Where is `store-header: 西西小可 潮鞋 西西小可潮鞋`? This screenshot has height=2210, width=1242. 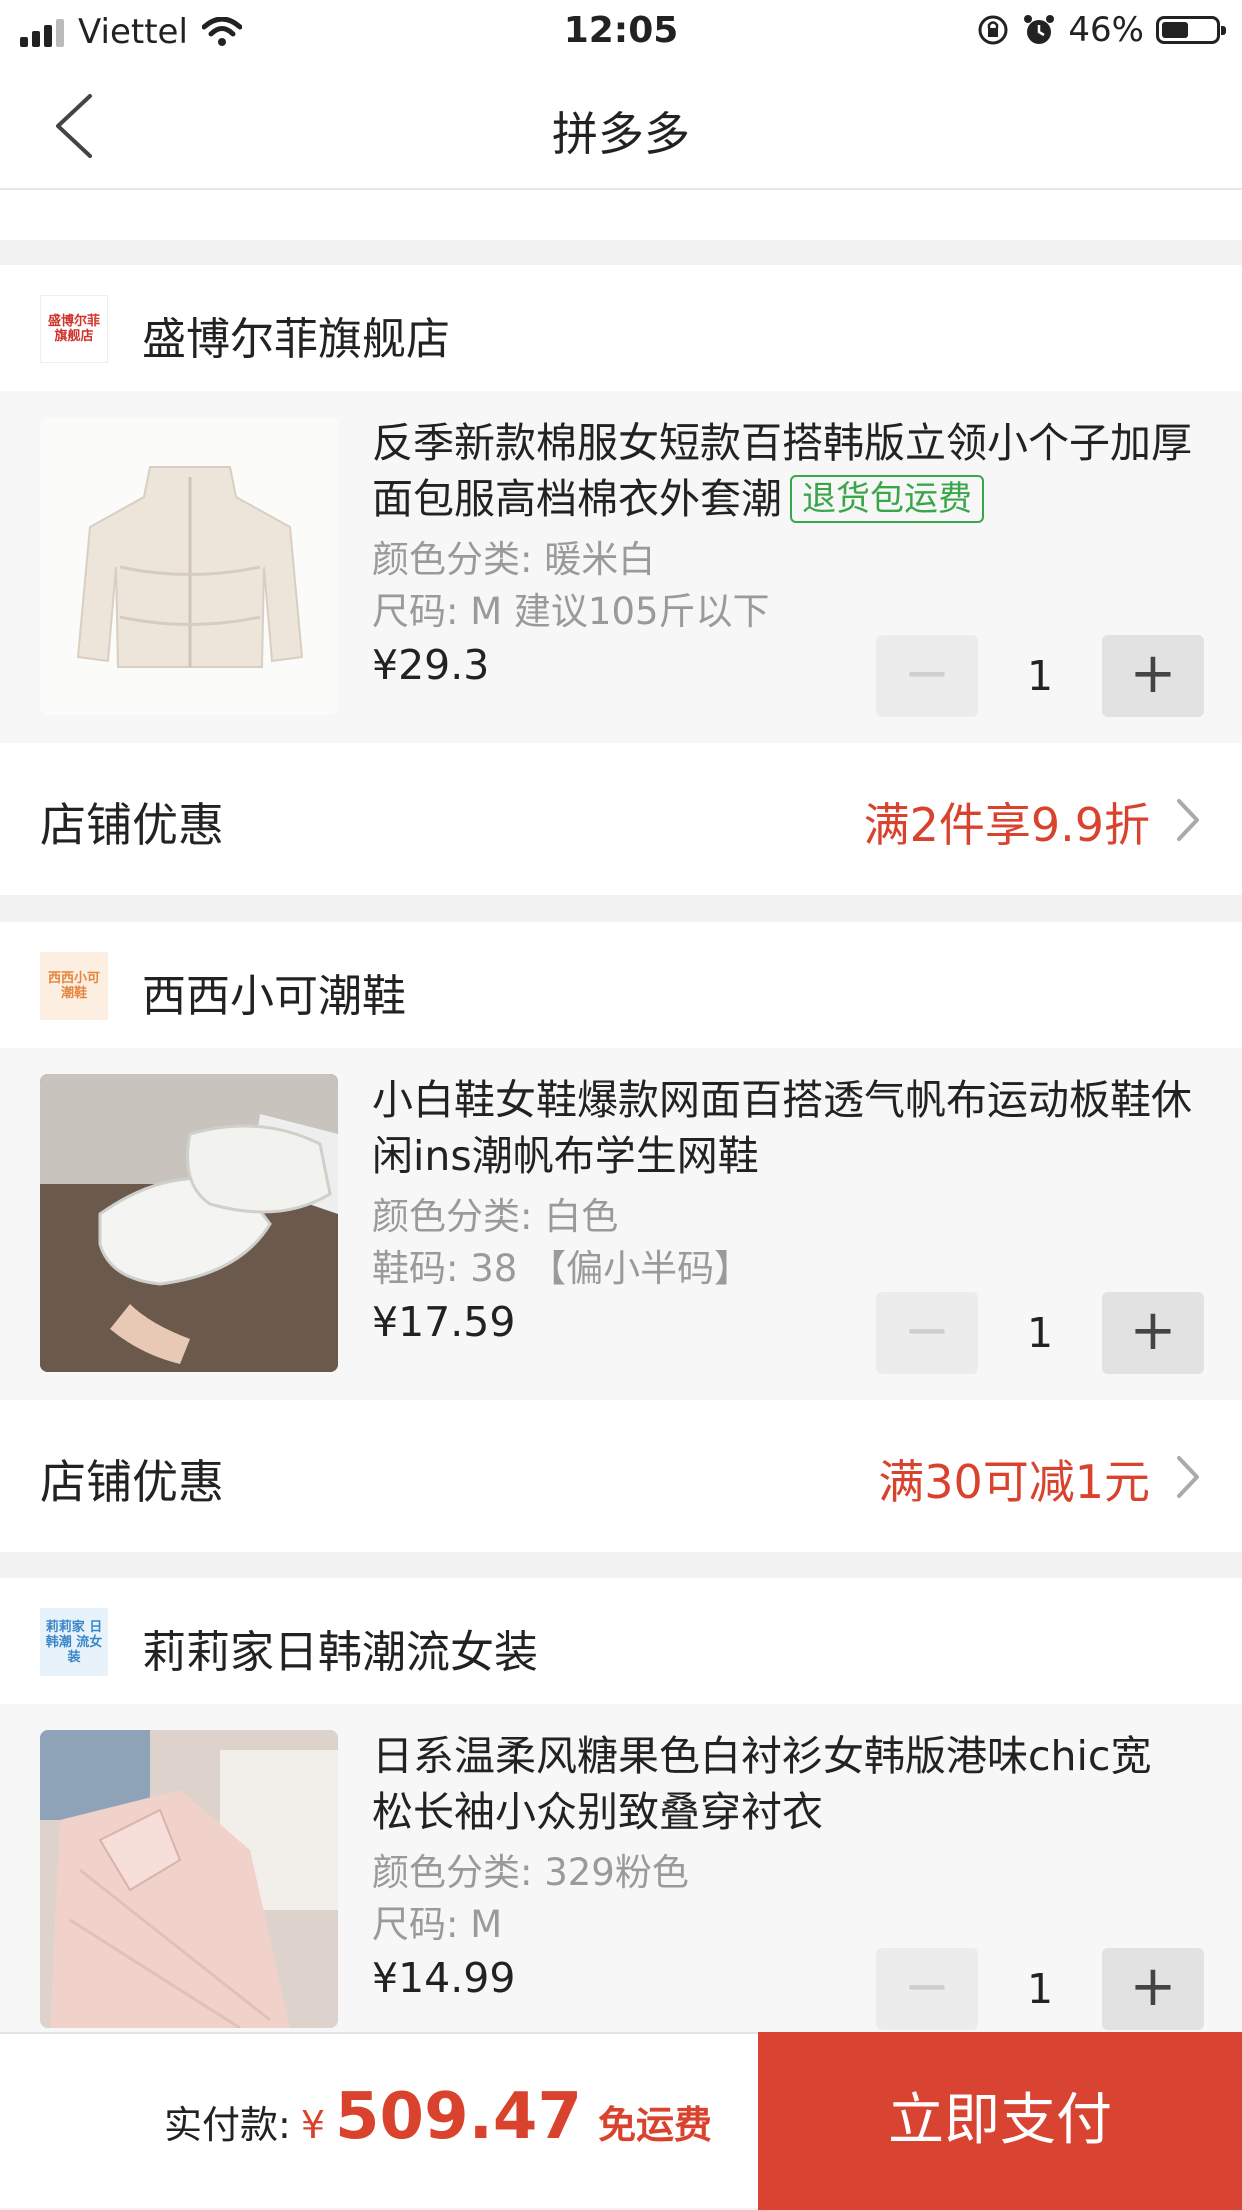
store-header: 西西小可 潮鞋 西西小可潮鞋 is located at coordinates (621, 985).